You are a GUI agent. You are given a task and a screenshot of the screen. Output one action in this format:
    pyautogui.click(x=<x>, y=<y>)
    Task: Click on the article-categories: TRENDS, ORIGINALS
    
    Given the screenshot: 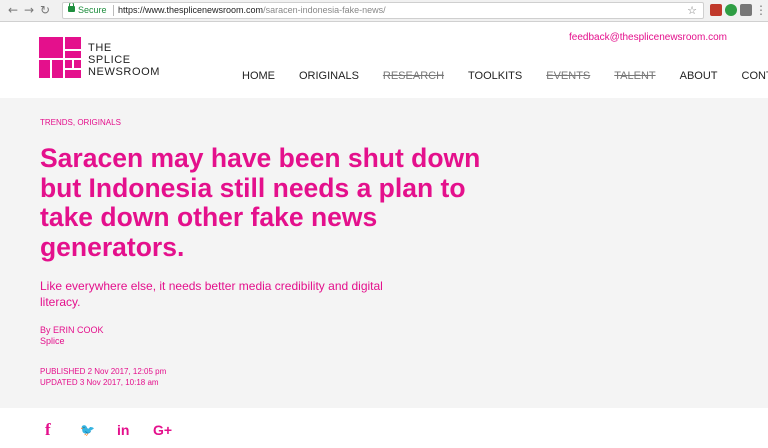 What is the action you would take?
    pyautogui.click(x=80, y=122)
    